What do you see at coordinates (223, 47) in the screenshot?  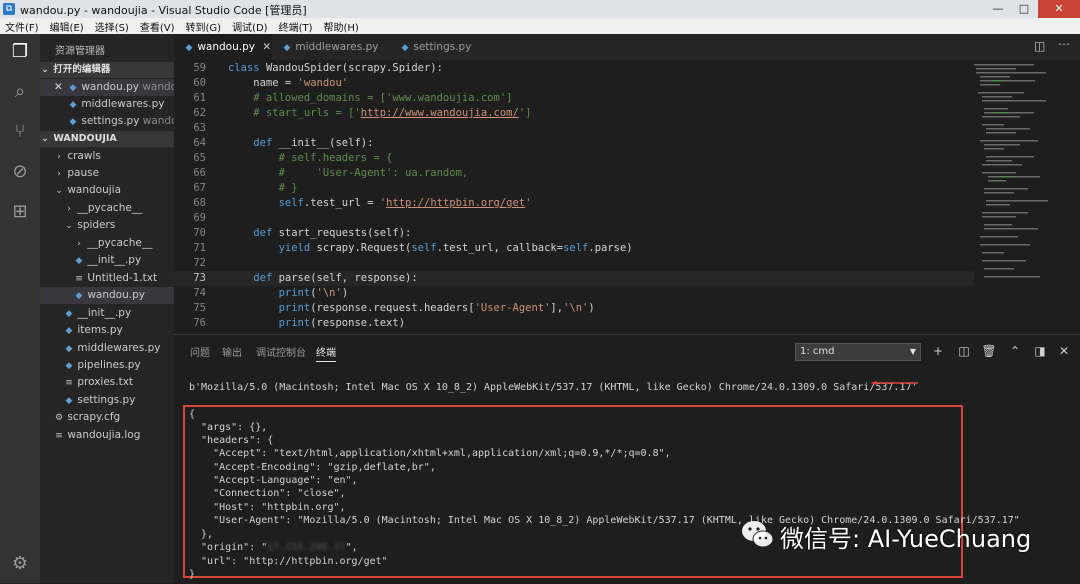 I see `tab-wandou: ◆ wandou.py ✕` at bounding box center [223, 47].